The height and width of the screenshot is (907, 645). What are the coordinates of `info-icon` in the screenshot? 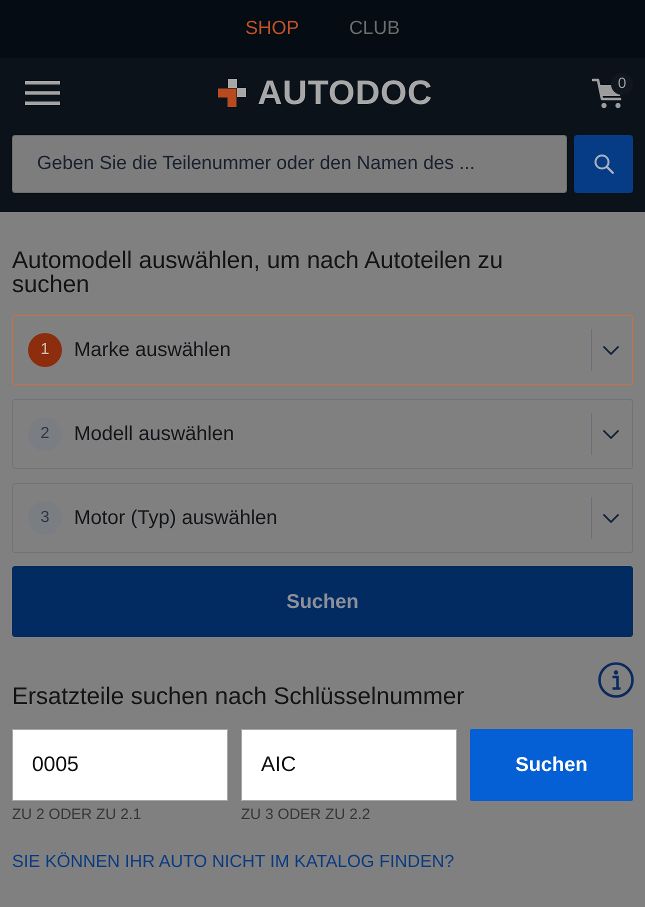 It's located at (616, 680).